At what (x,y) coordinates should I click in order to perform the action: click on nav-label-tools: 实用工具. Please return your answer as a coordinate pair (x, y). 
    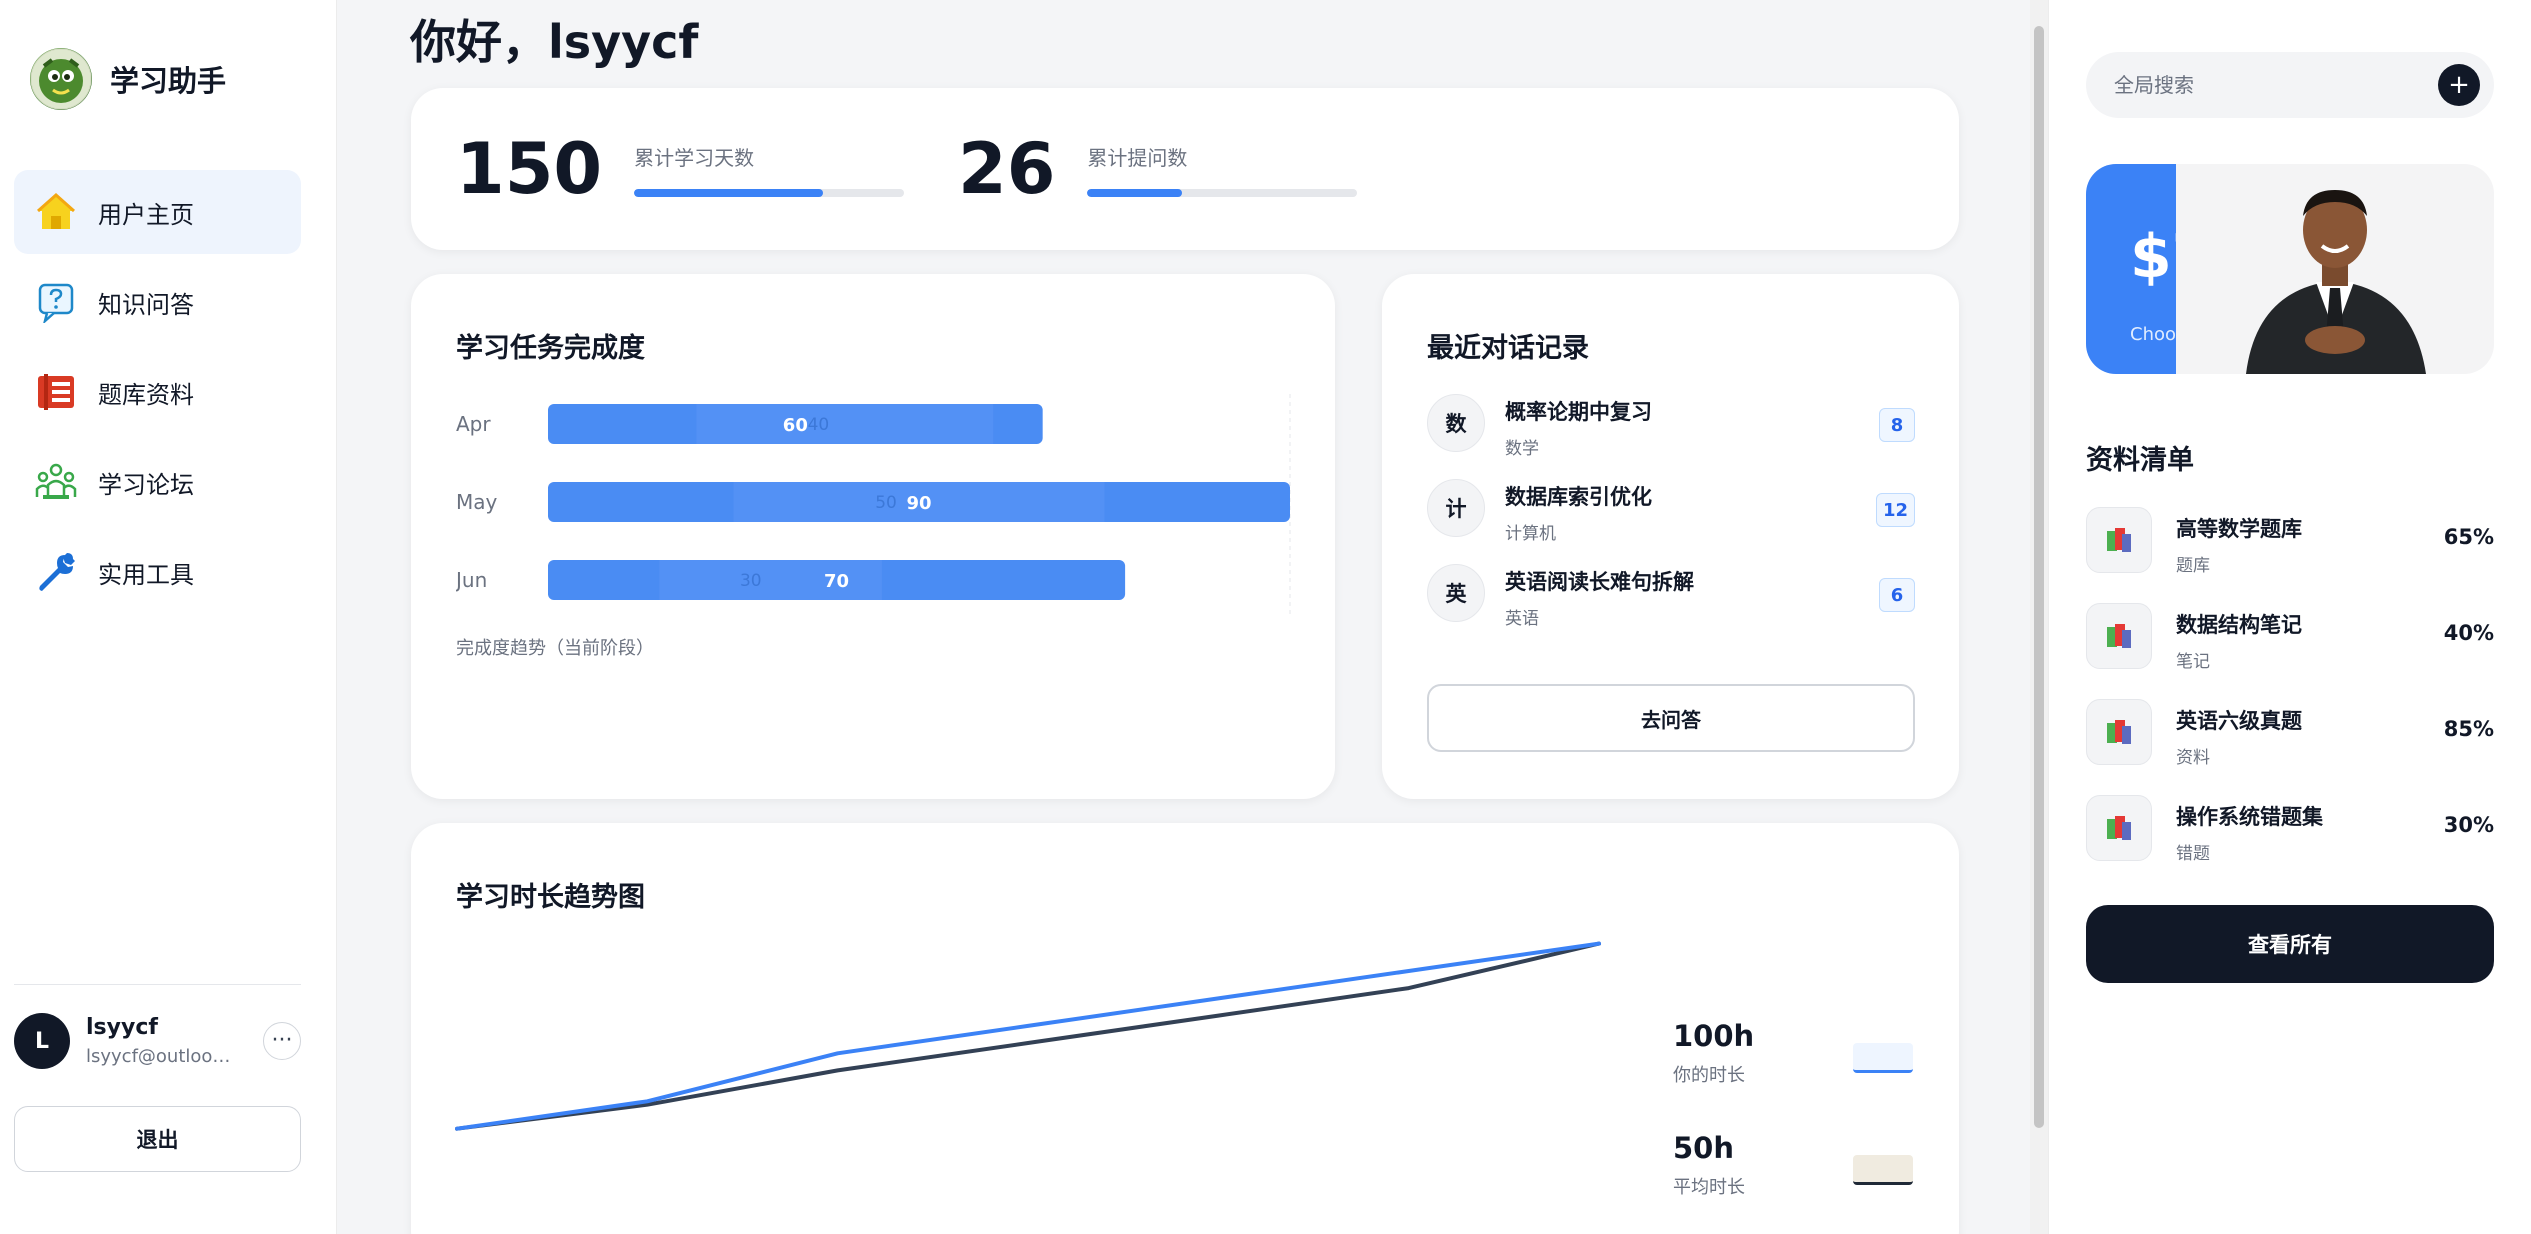
    Looking at the image, I should click on (146, 574).